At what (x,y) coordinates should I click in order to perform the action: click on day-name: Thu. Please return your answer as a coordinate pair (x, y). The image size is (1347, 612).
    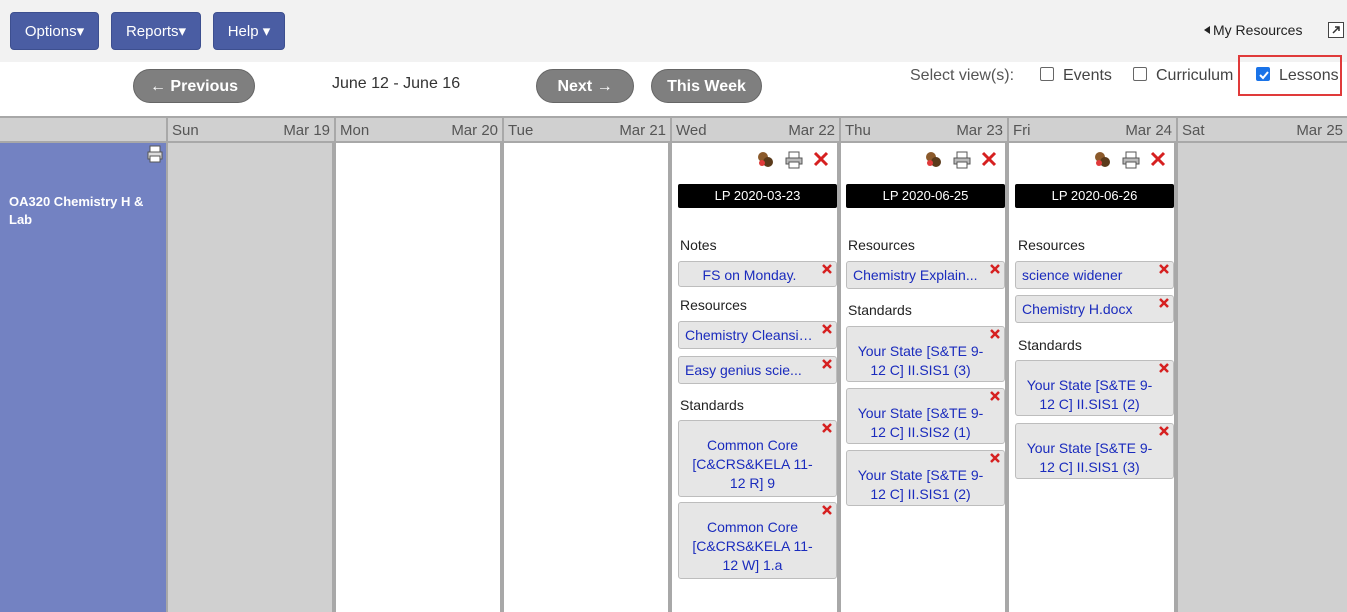
    Looking at the image, I should click on (858, 130).